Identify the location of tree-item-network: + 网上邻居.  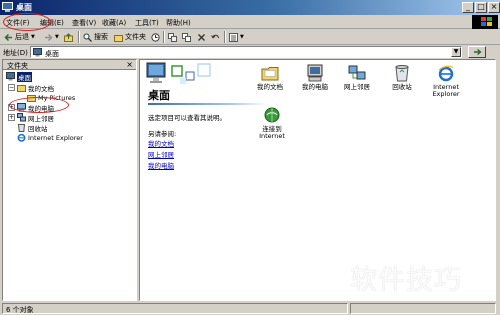
(31, 118).